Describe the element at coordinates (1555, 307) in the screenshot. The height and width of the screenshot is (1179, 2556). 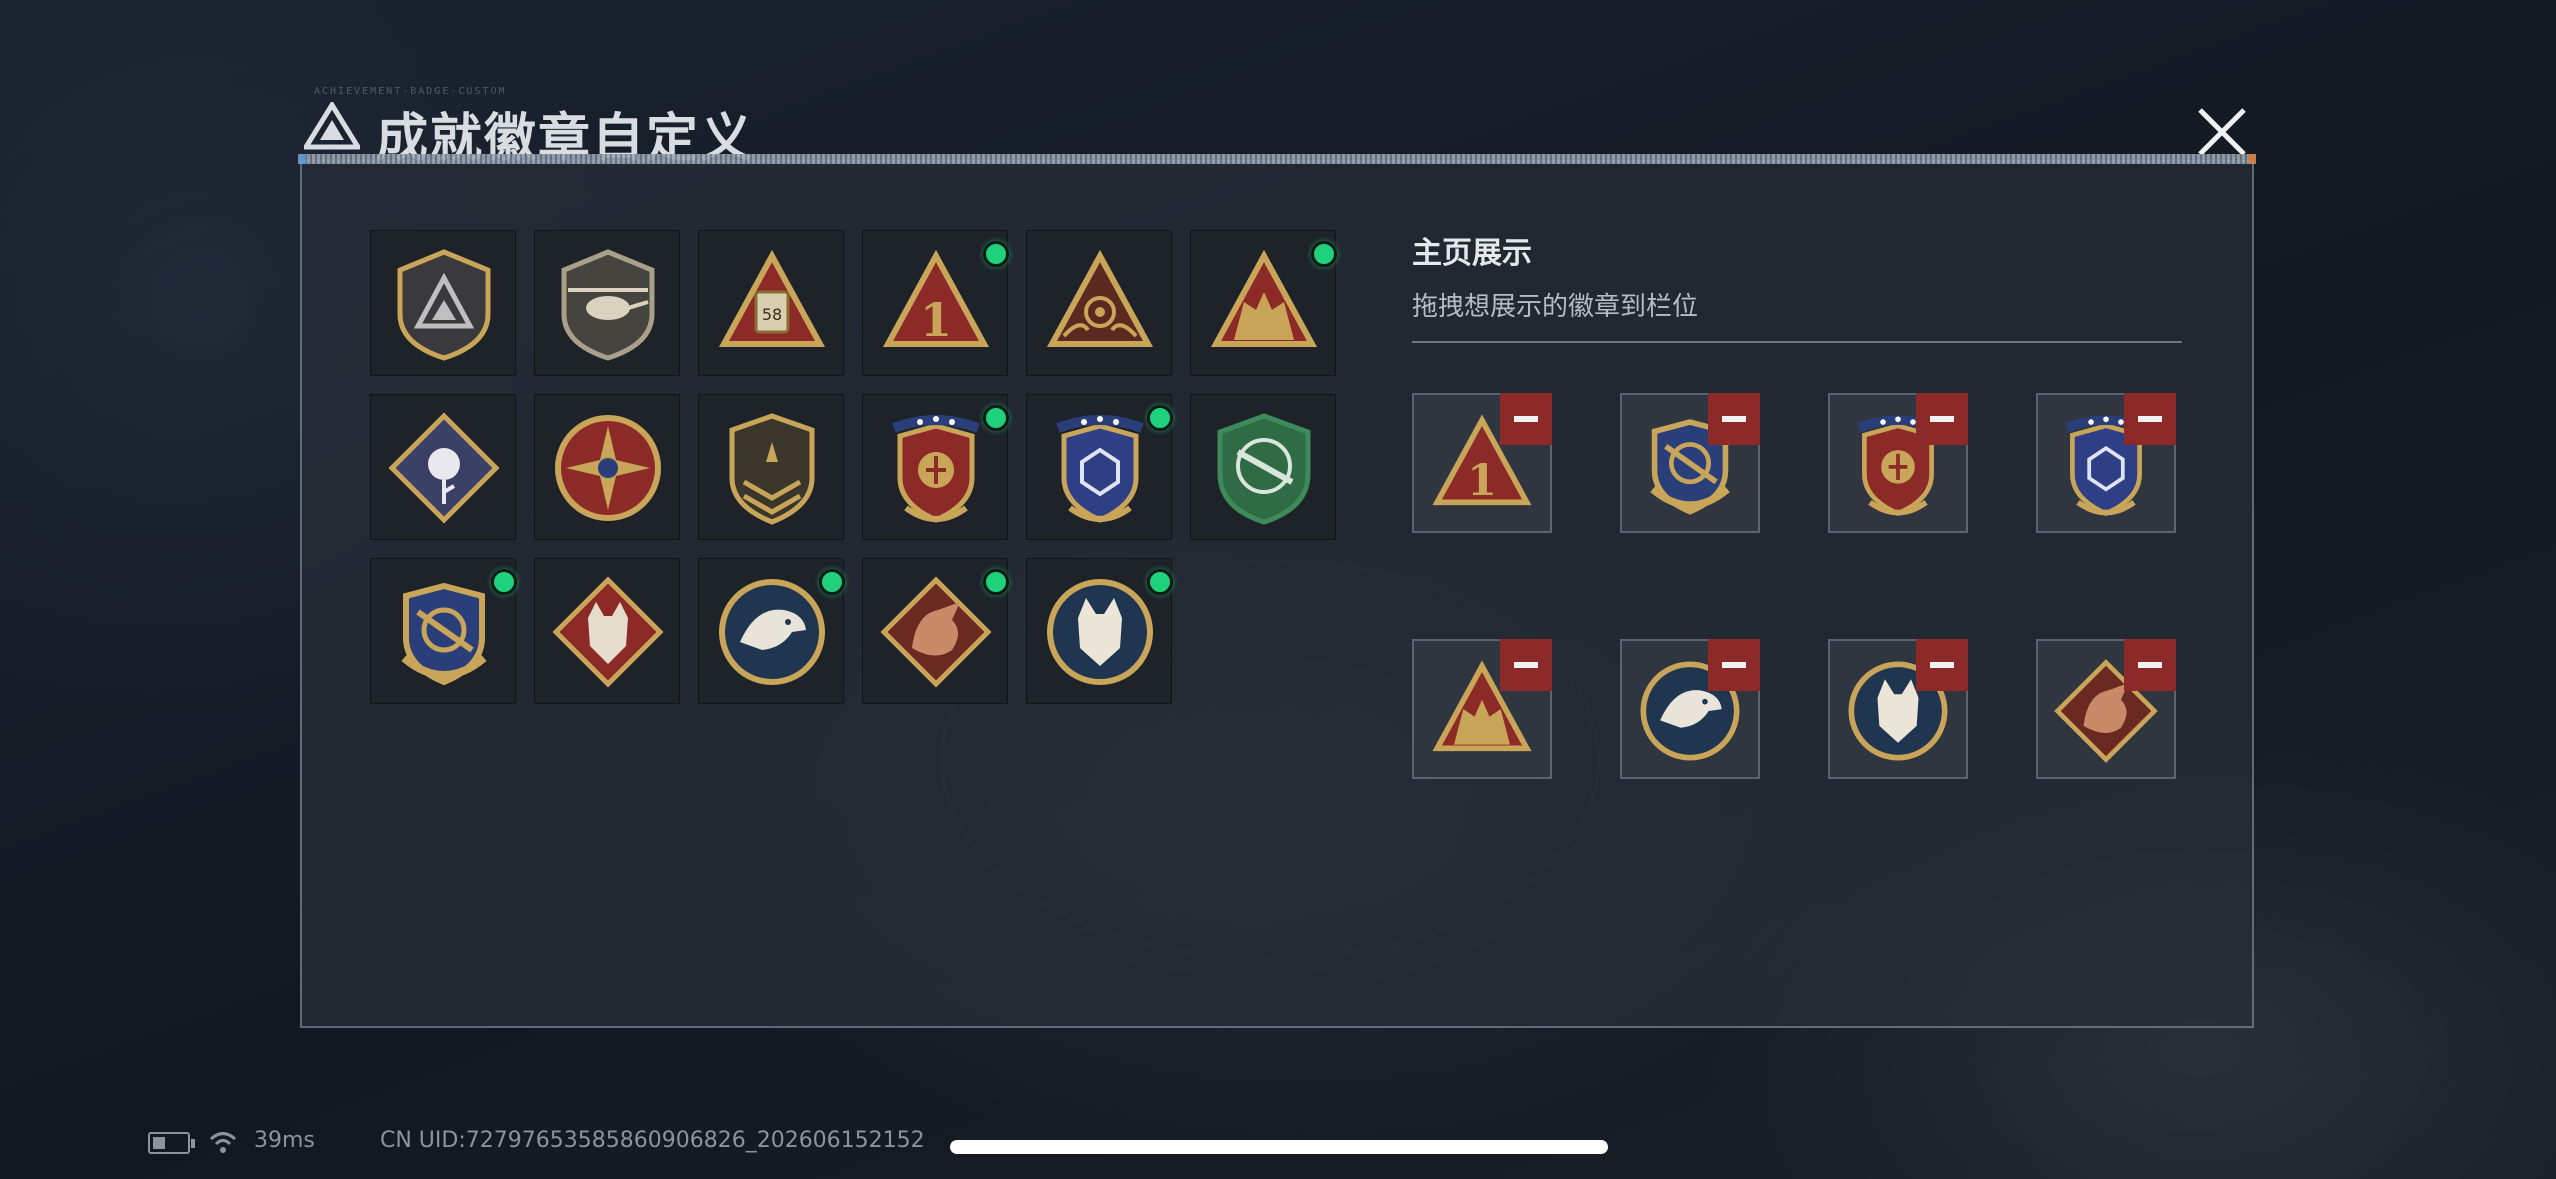
I see `showcase-subtitle: 拖拽想展示的徽章到栏位` at that location.